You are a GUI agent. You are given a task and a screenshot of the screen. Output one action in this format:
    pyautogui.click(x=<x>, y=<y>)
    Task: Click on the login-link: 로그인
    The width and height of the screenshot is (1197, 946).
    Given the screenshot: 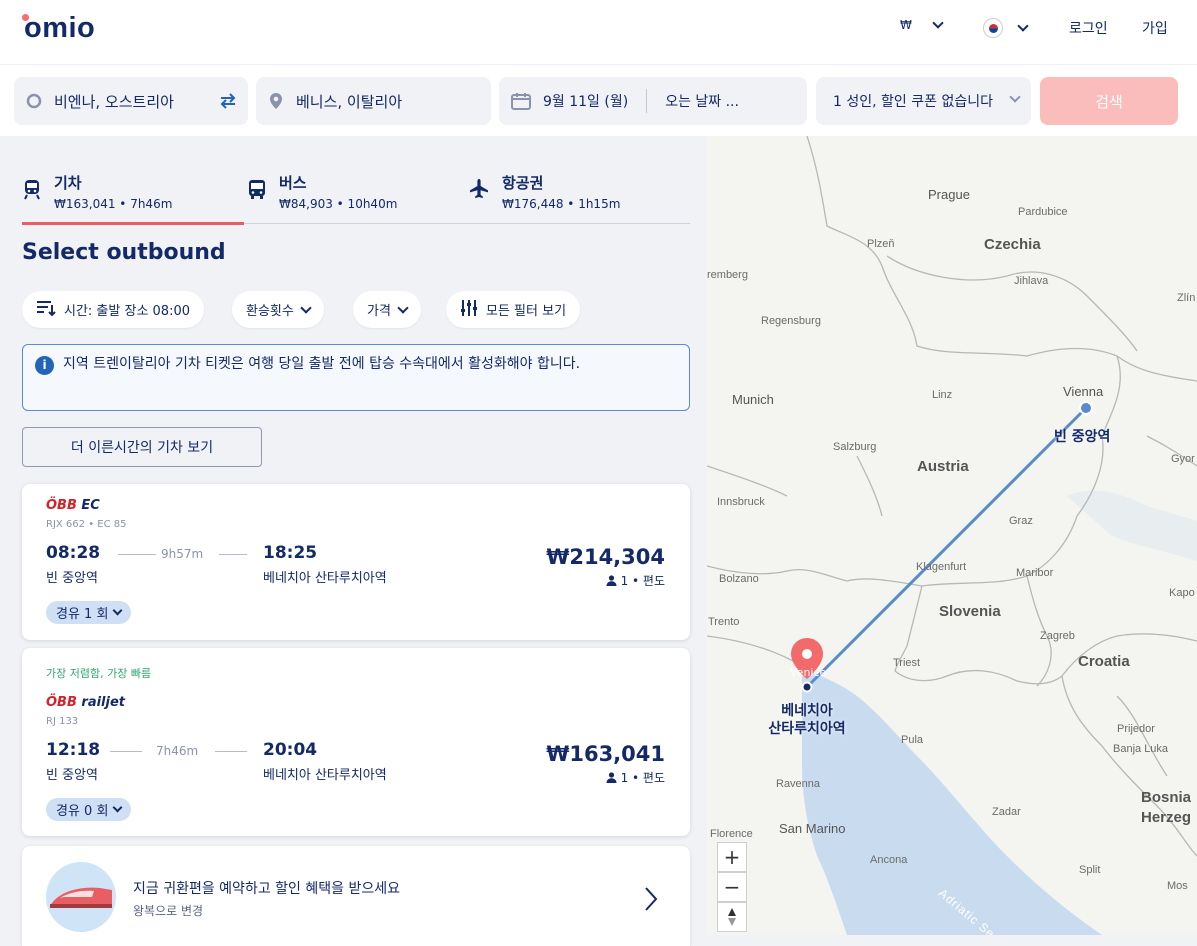 What is the action you would take?
    pyautogui.click(x=1088, y=28)
    